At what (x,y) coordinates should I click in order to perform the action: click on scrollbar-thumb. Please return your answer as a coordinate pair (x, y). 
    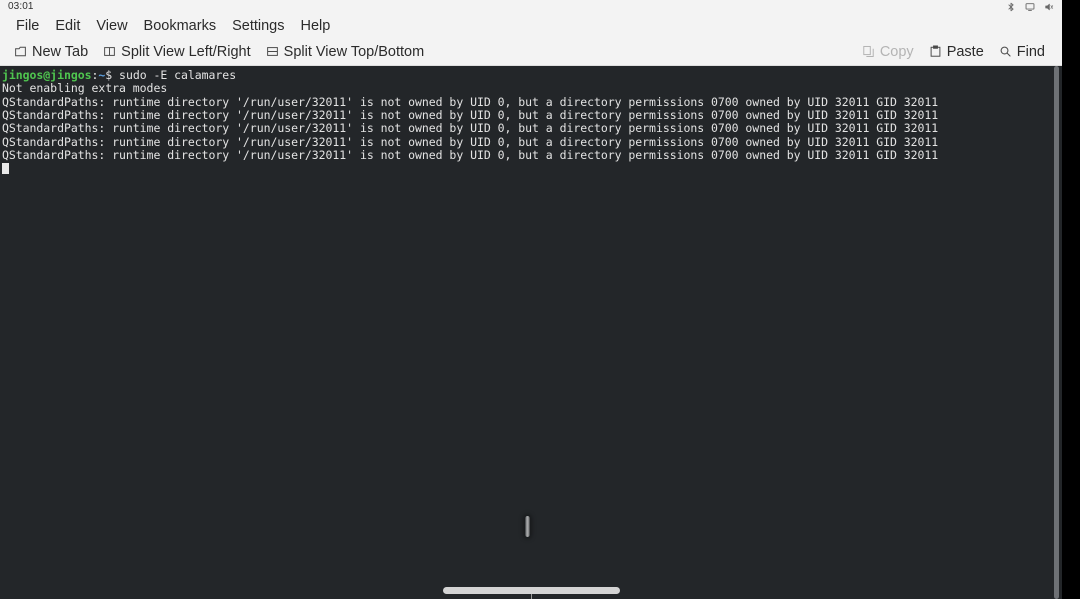
    Looking at the image, I should click on (1056, 332).